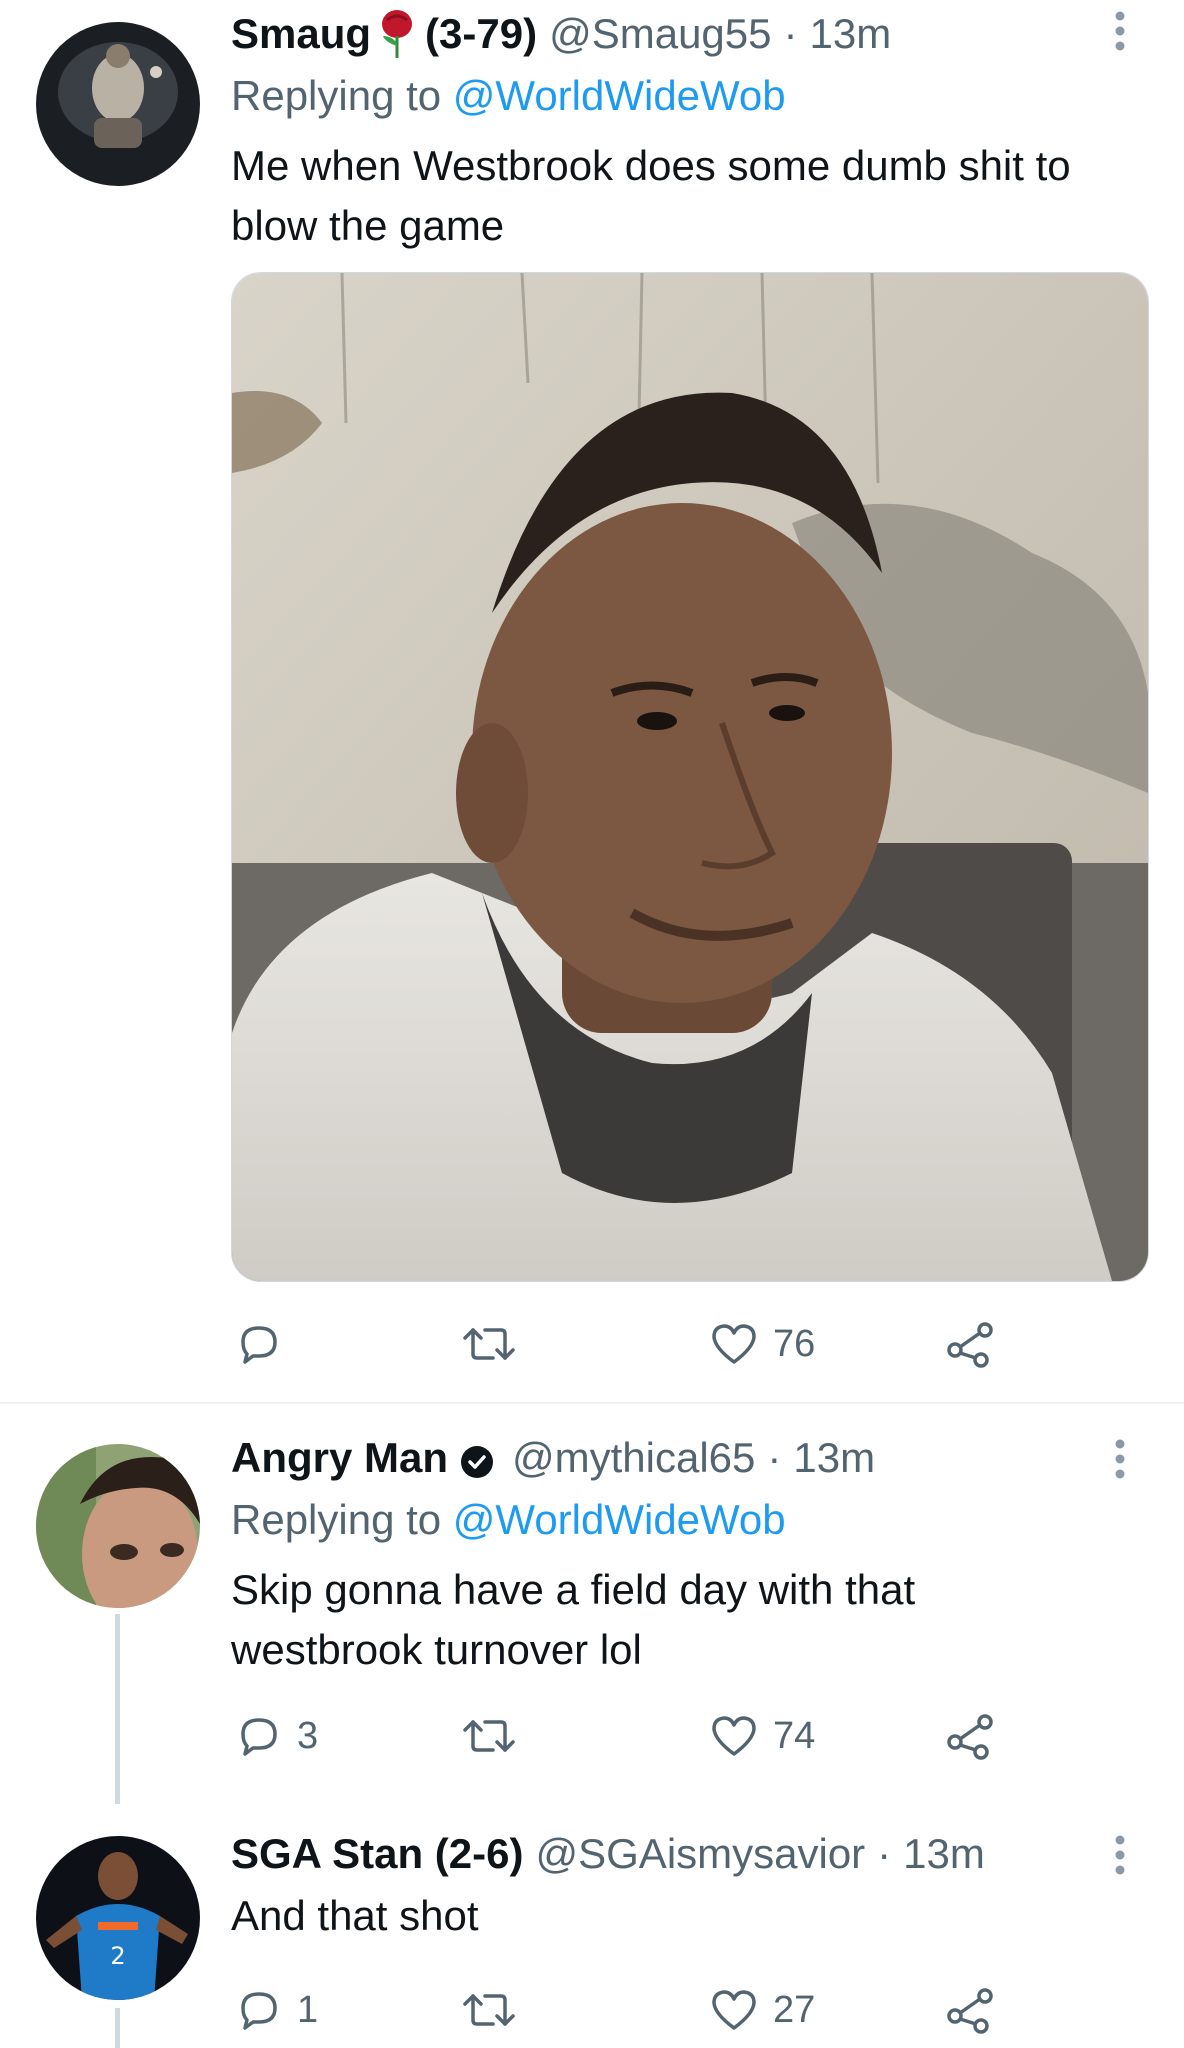 The image size is (1184, 2048). Describe the element at coordinates (355, 1915) in the screenshot. I see `tweet-text-line: And that shot` at that location.